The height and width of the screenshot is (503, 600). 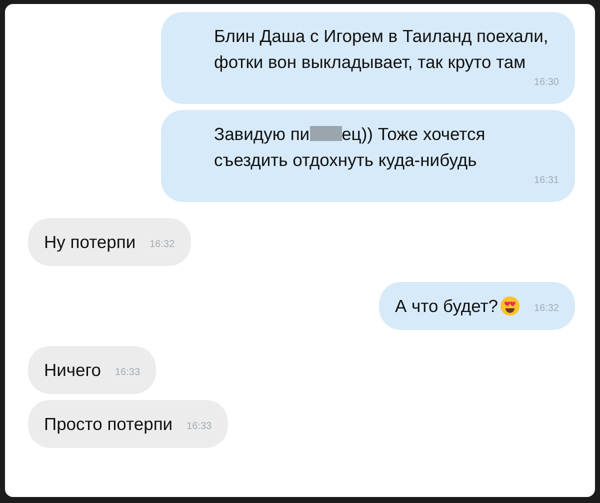 I want to click on message-text: Завидую пи ец)) Тоже хочется съездить отдохнуть куда-нибудь, so click(x=350, y=147).